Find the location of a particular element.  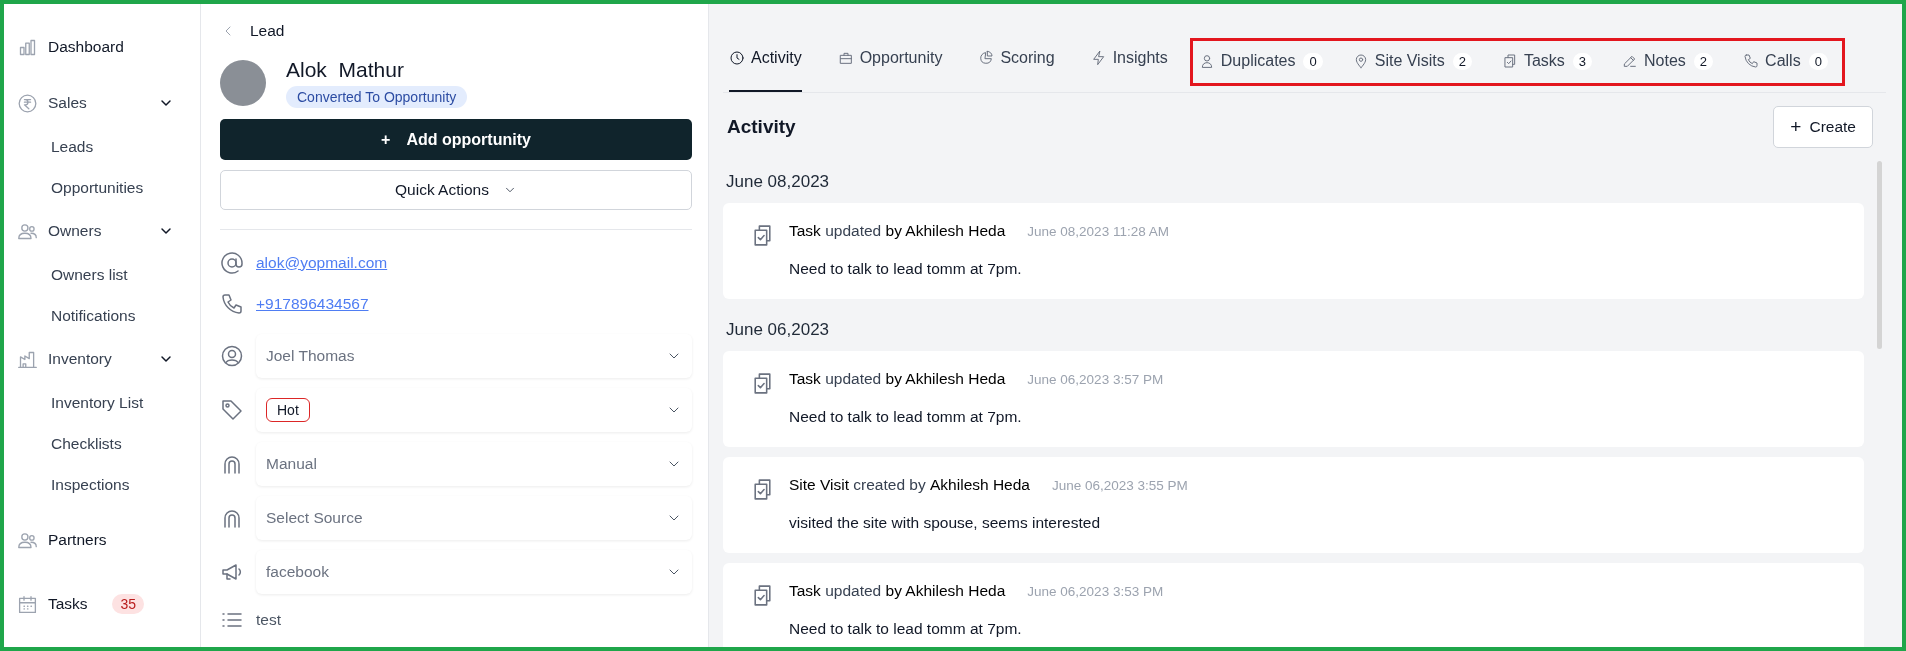

briefcase-icon is located at coordinates (845, 58).